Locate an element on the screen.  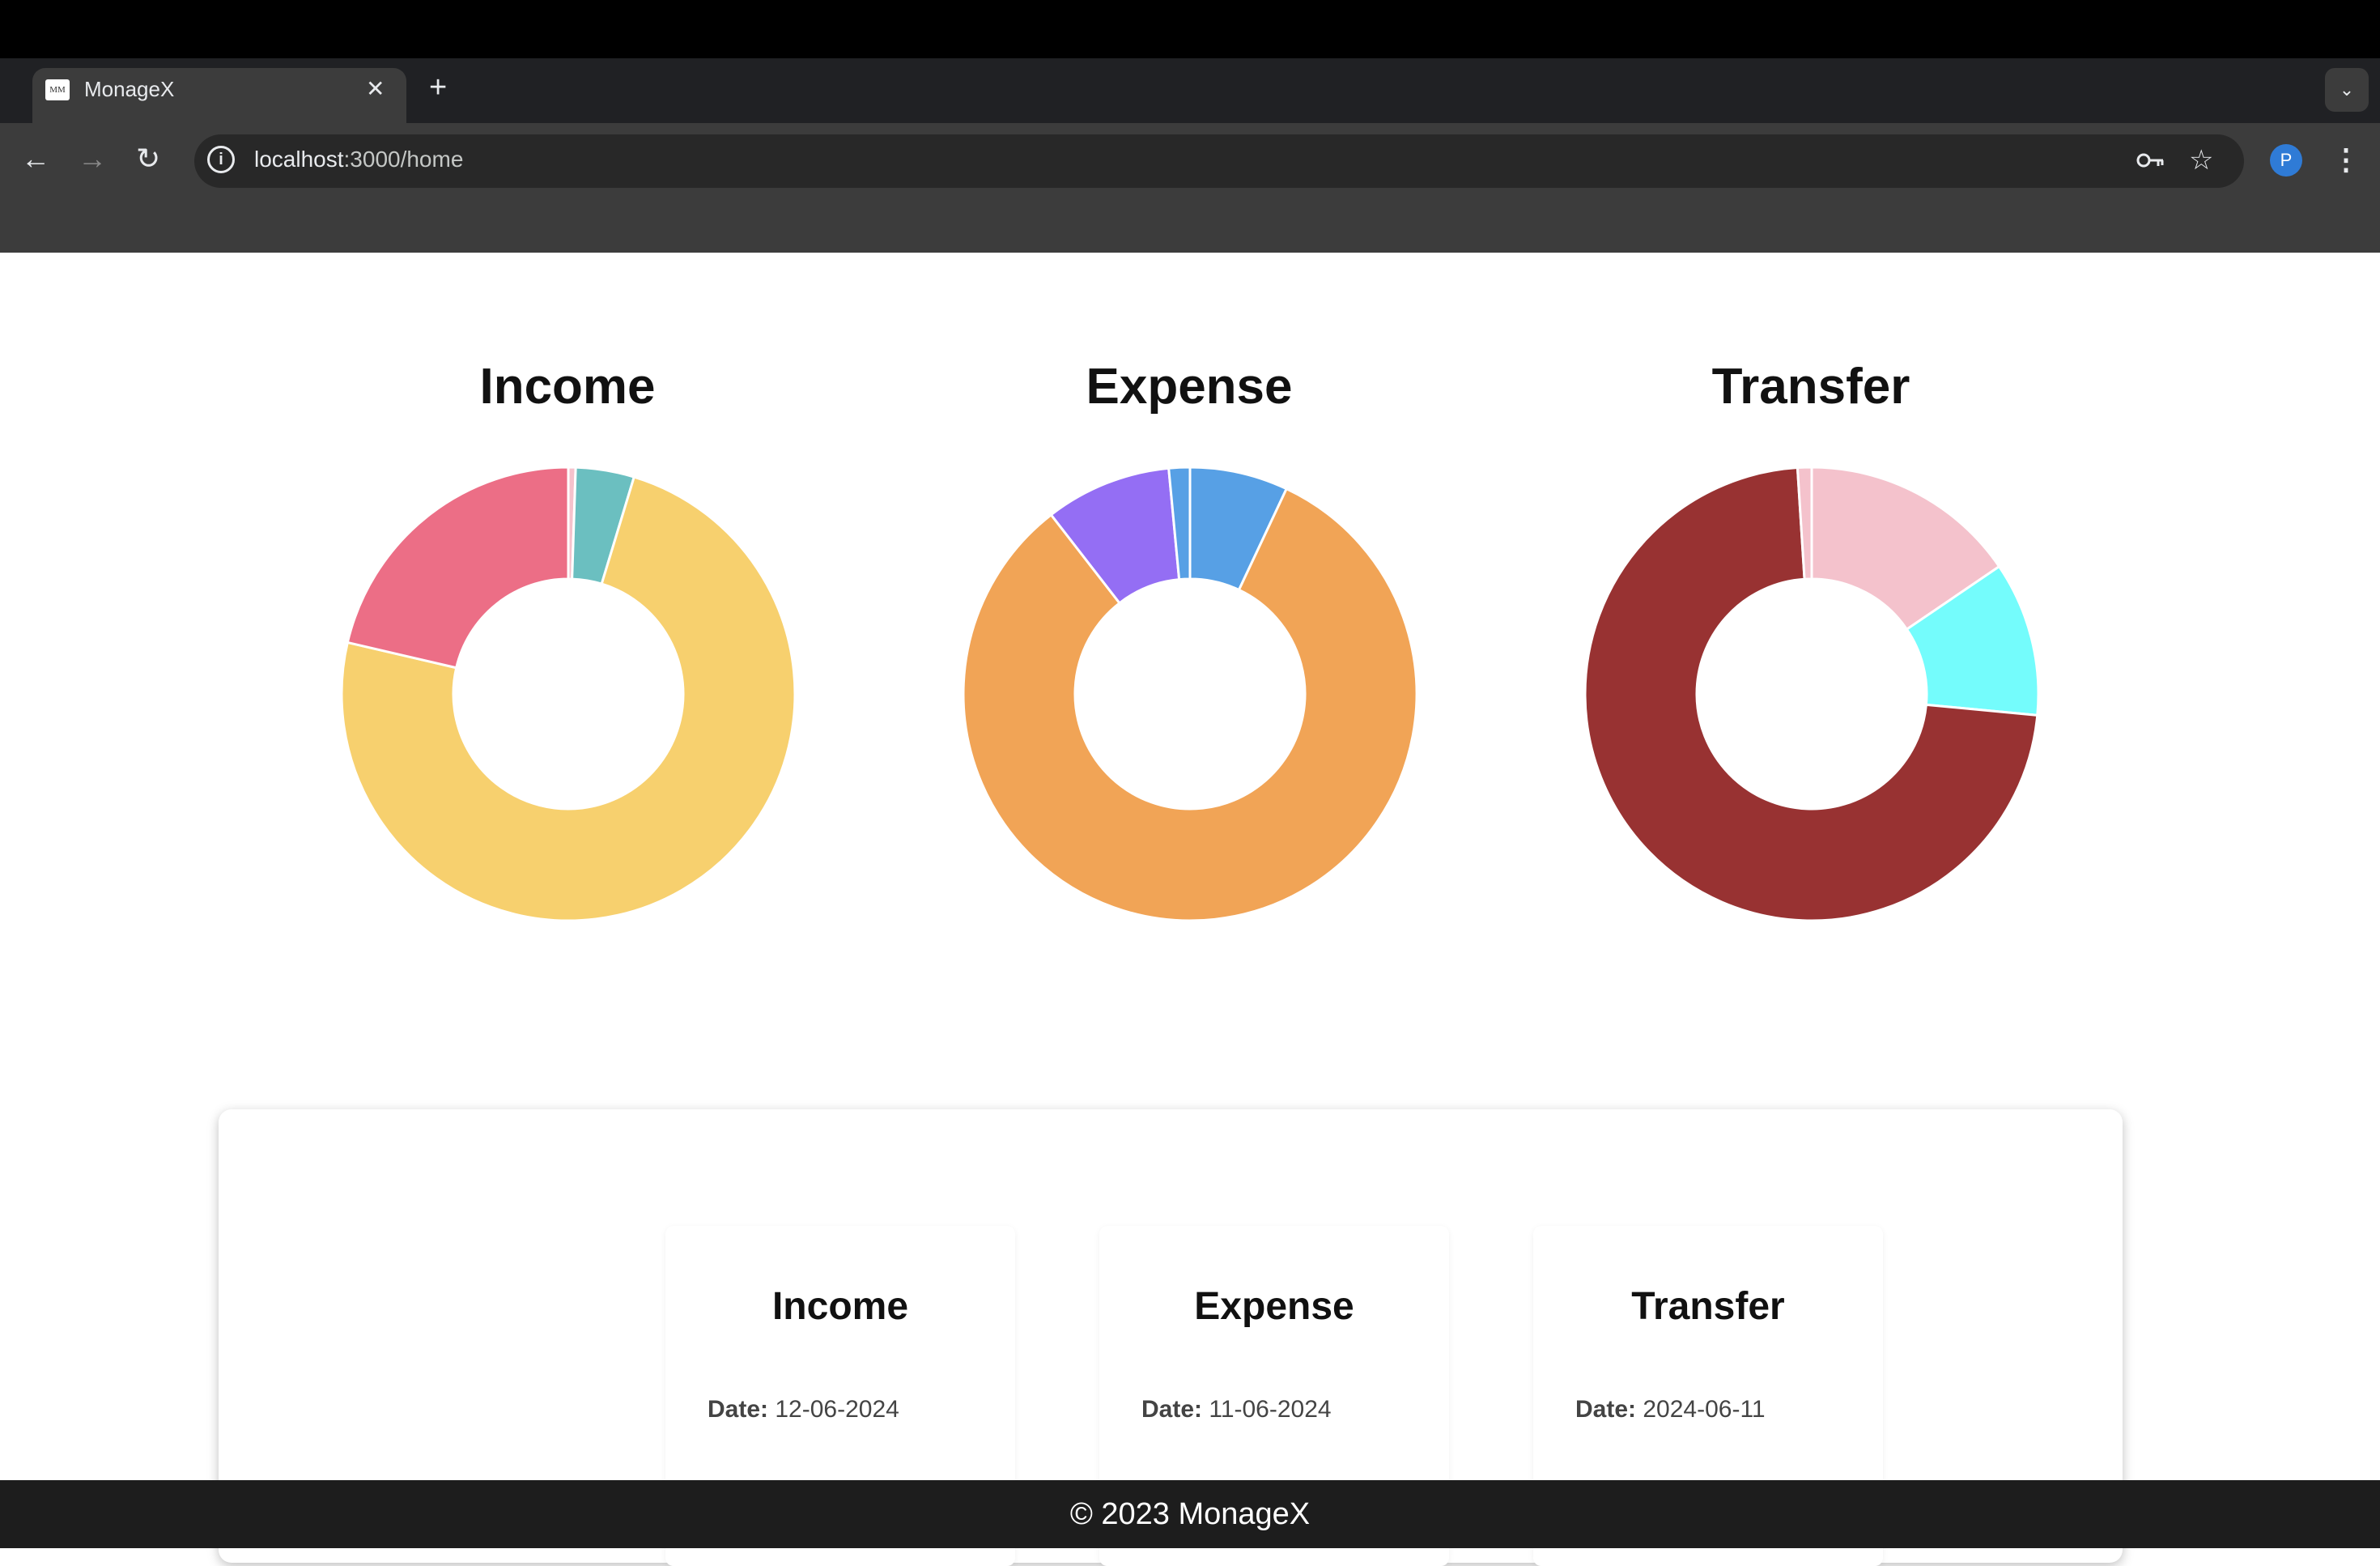
address-bar is located at coordinates (1219, 161).